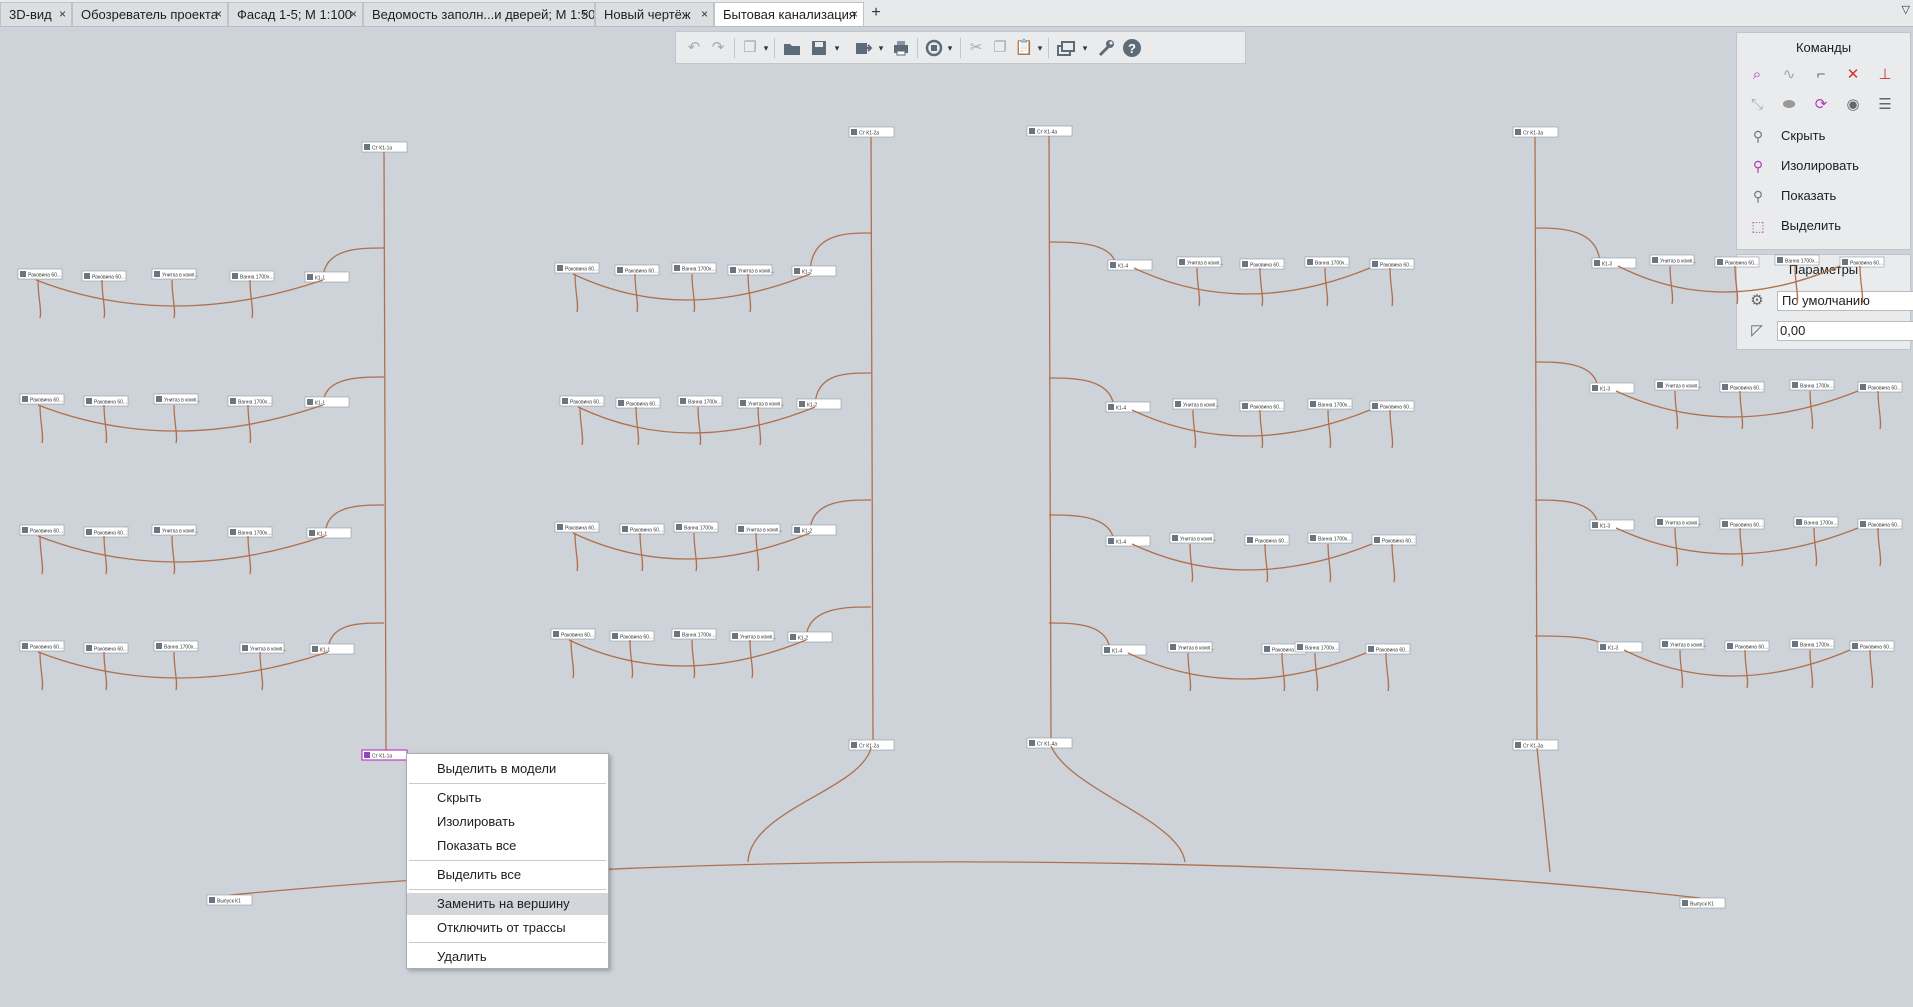 The width and height of the screenshot is (1913, 1007). Describe the element at coordinates (295, 14) in the screenshot. I see `tab-facade: Фасад 1-5; М 1:100 ×` at that location.